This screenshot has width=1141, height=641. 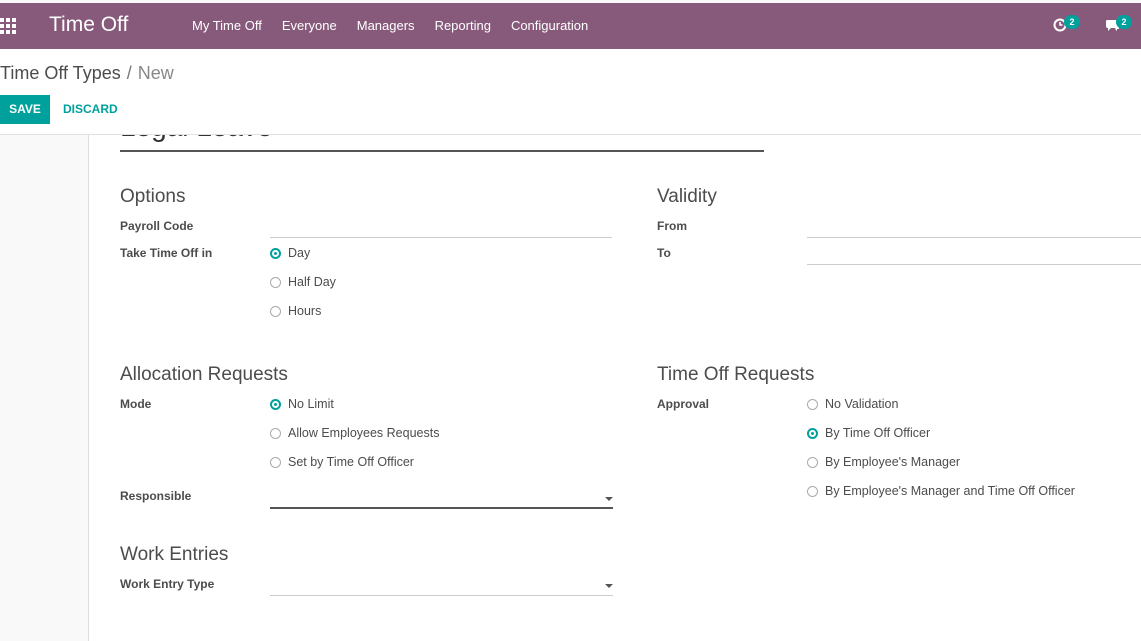 What do you see at coordinates (88, 25) in the screenshot?
I see `app-title: Time Off` at bounding box center [88, 25].